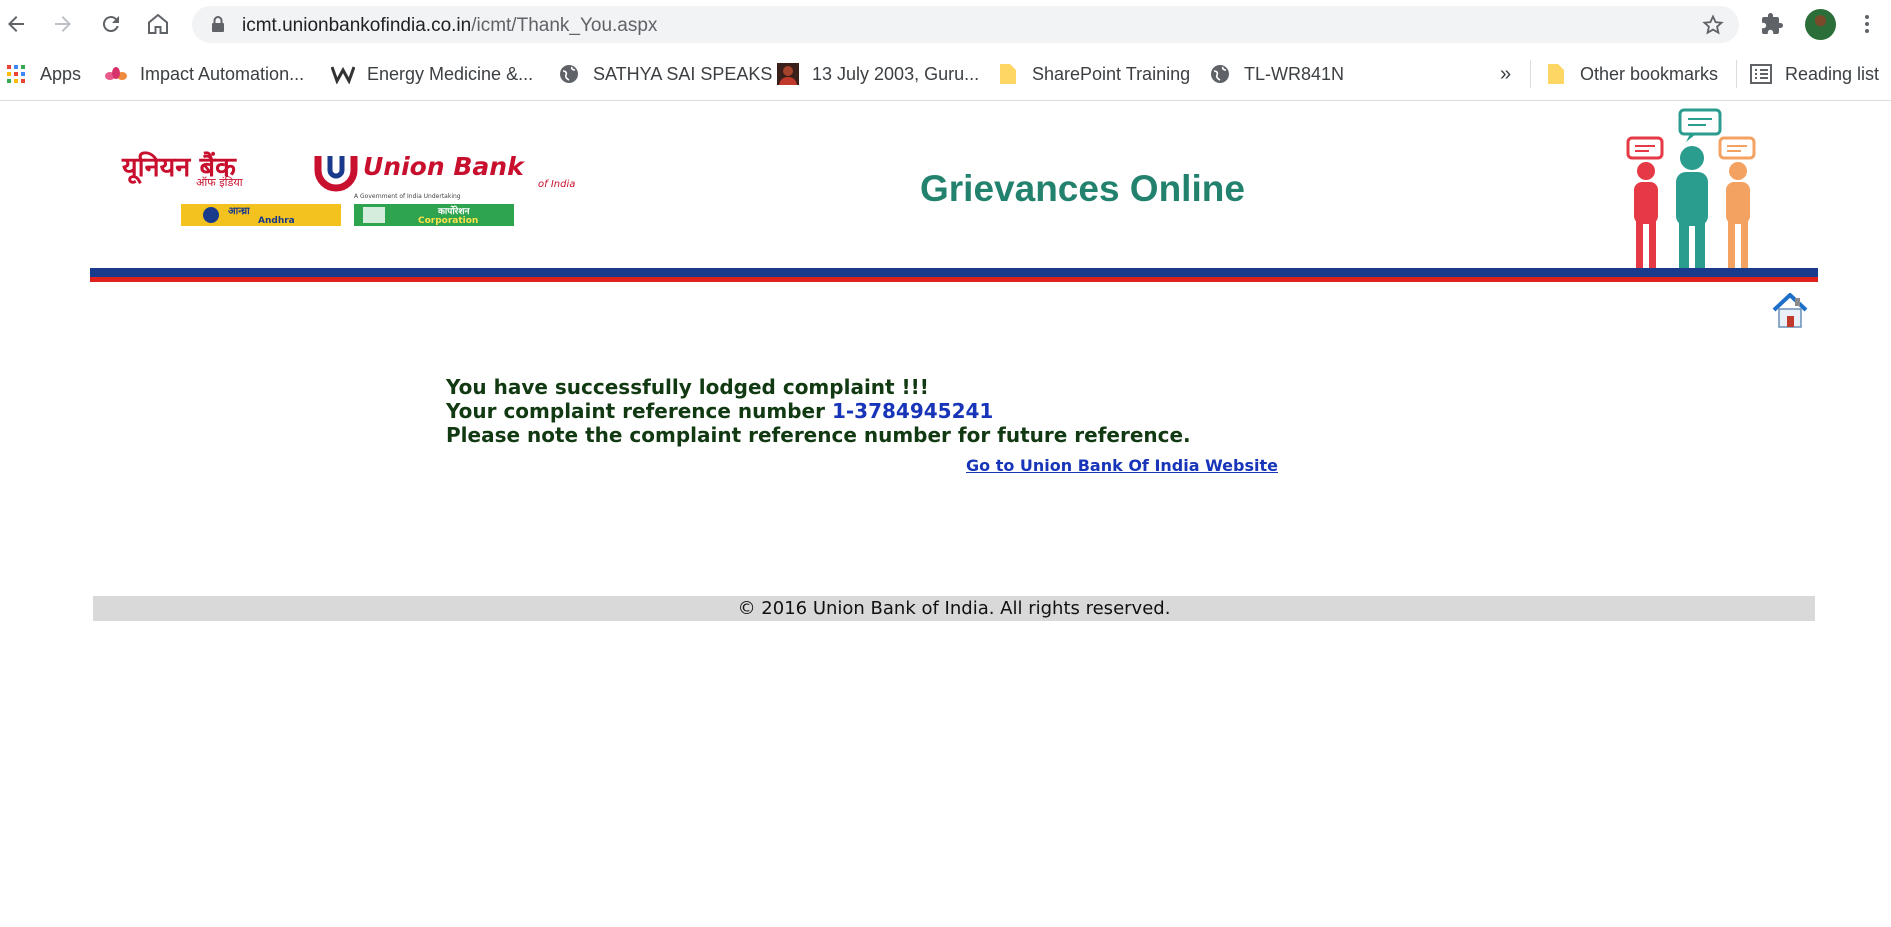 Image resolution: width=1891 pixels, height=927 pixels. I want to click on bookmark-sathya-sai: SATHYA SAI SPEAKS, so click(664, 74).